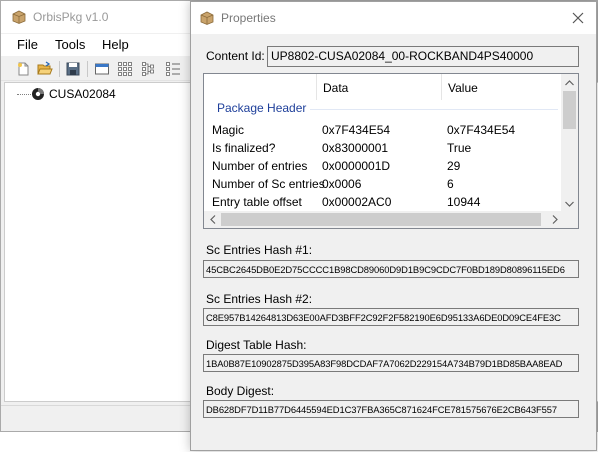  I want to click on sc-entries-hash-1-label: Sc Entries Hash #1:, so click(259, 250).